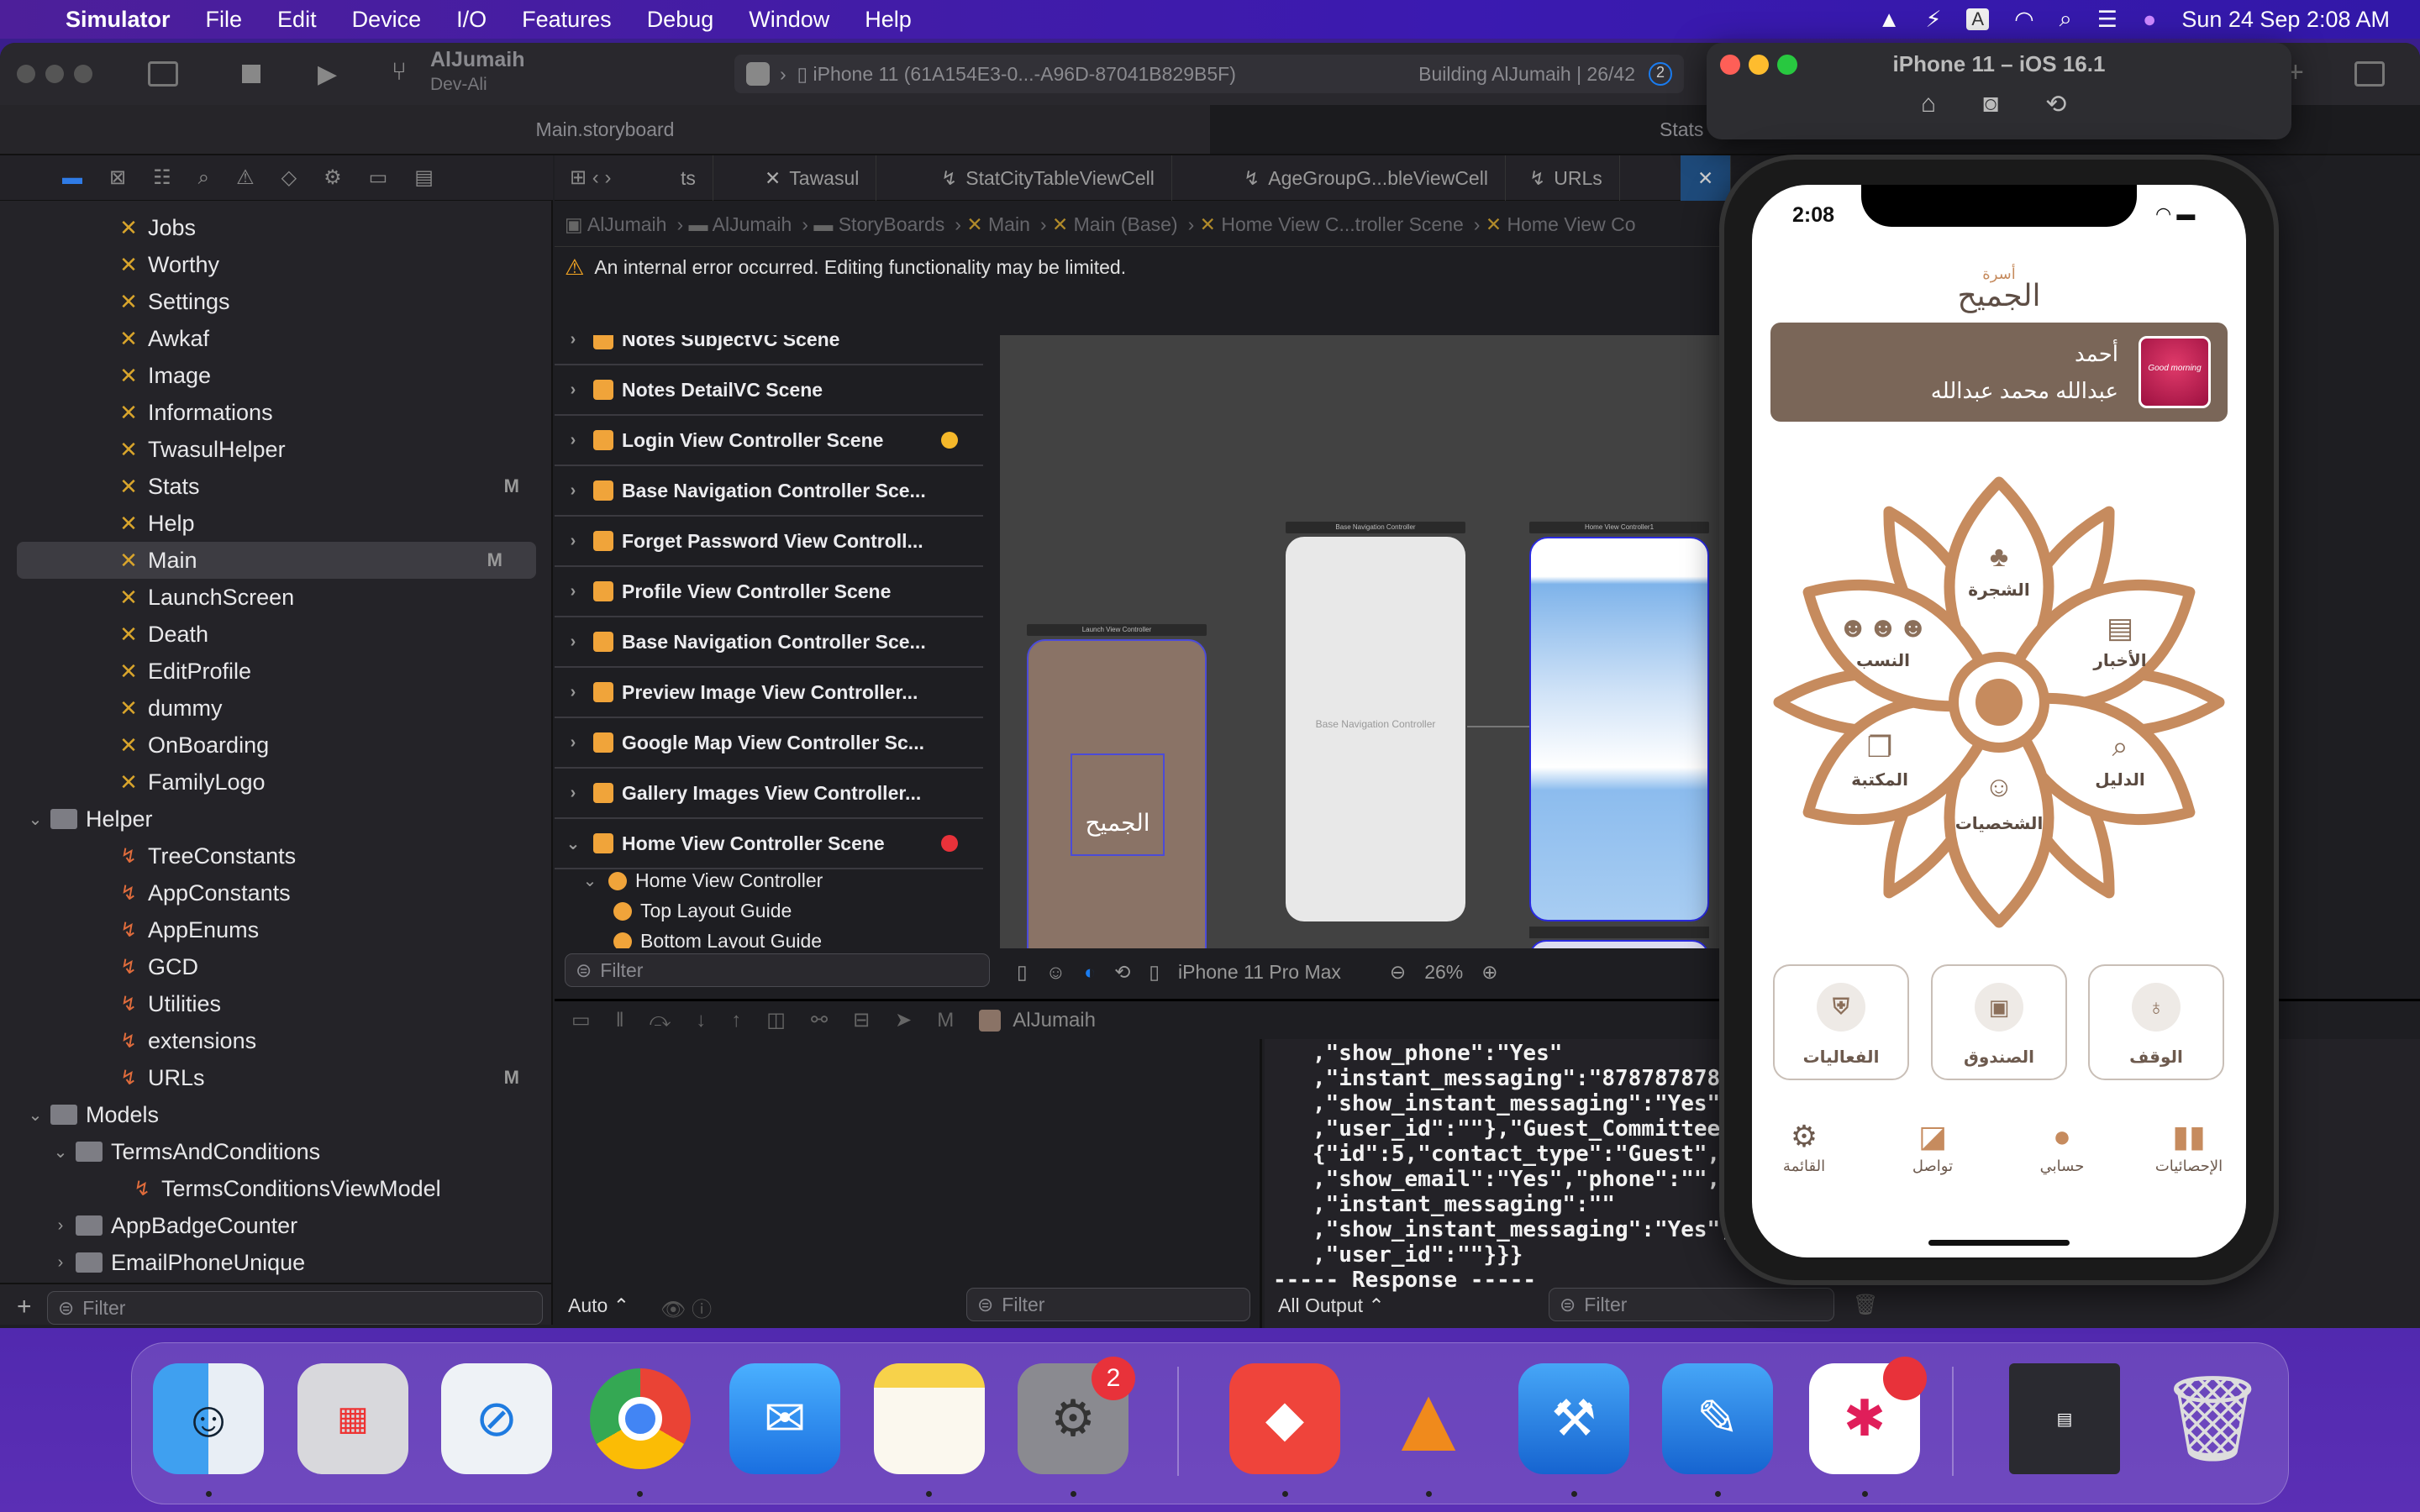 Image resolution: width=2420 pixels, height=1512 pixels. I want to click on menu-clock: Sun 24 Sep 2:08 AM, so click(2285, 20).